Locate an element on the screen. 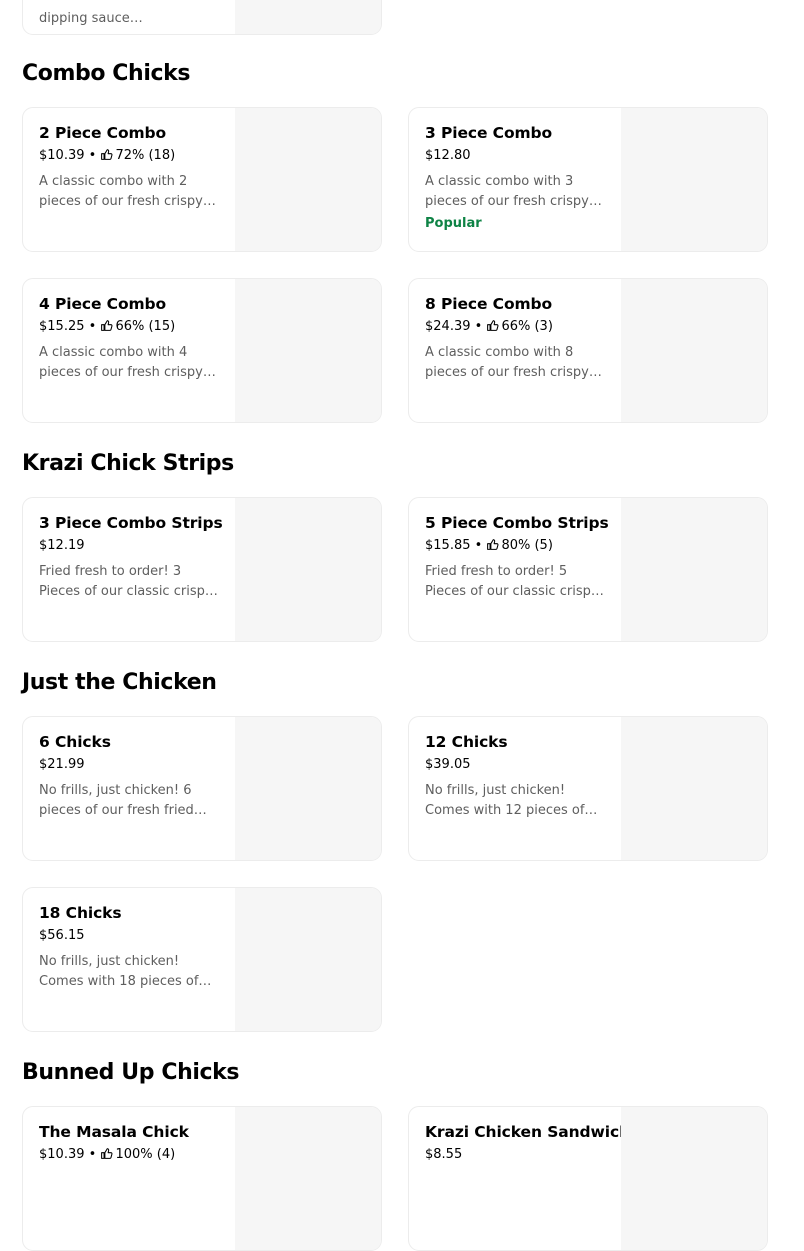 The image size is (804, 1251). item-name: 3 Piece Combo Strips is located at coordinates (131, 523).